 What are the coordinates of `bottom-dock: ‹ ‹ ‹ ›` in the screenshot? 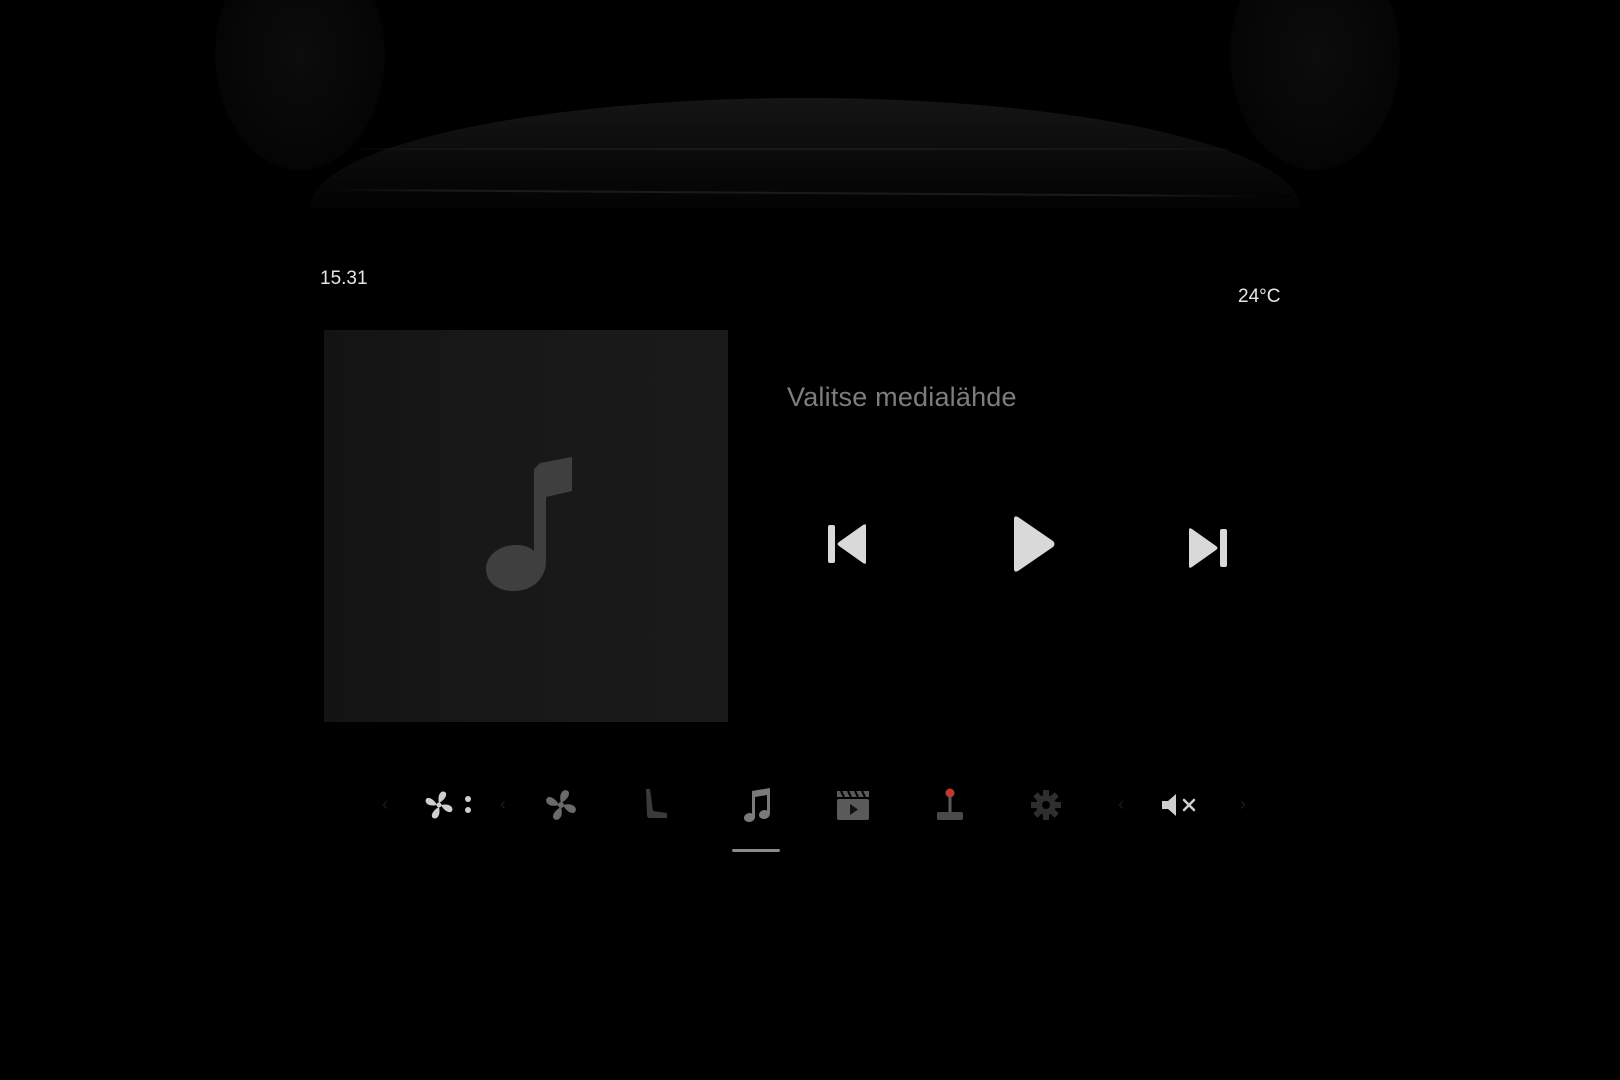 It's located at (810, 815).